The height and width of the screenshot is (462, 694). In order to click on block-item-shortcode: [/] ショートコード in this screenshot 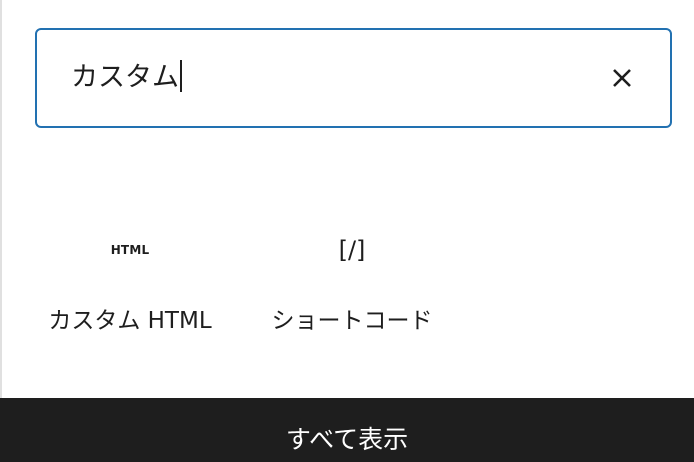, I will do `click(352, 280)`.